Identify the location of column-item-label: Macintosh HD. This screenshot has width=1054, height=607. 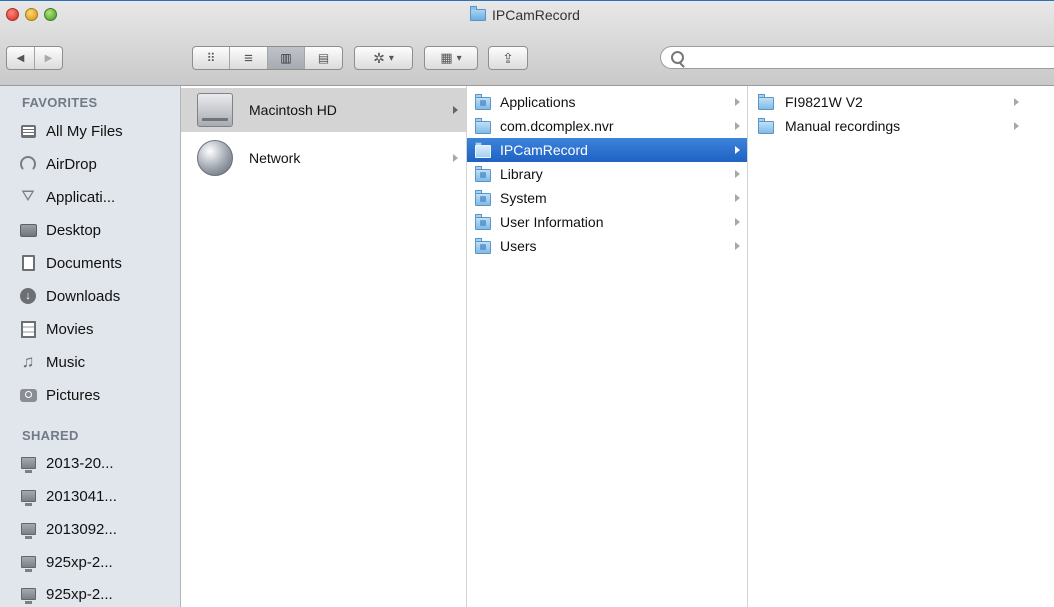
(293, 110).